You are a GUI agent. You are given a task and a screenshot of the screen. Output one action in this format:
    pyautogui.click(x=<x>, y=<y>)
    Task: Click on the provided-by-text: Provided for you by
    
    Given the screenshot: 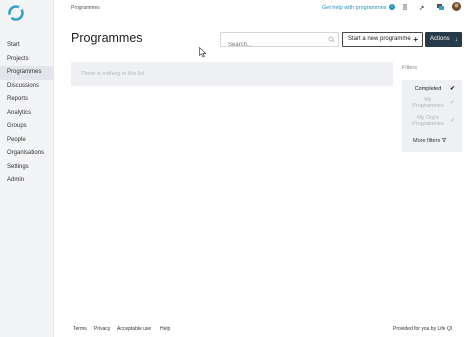 What is the action you would take?
    pyautogui.click(x=415, y=329)
    